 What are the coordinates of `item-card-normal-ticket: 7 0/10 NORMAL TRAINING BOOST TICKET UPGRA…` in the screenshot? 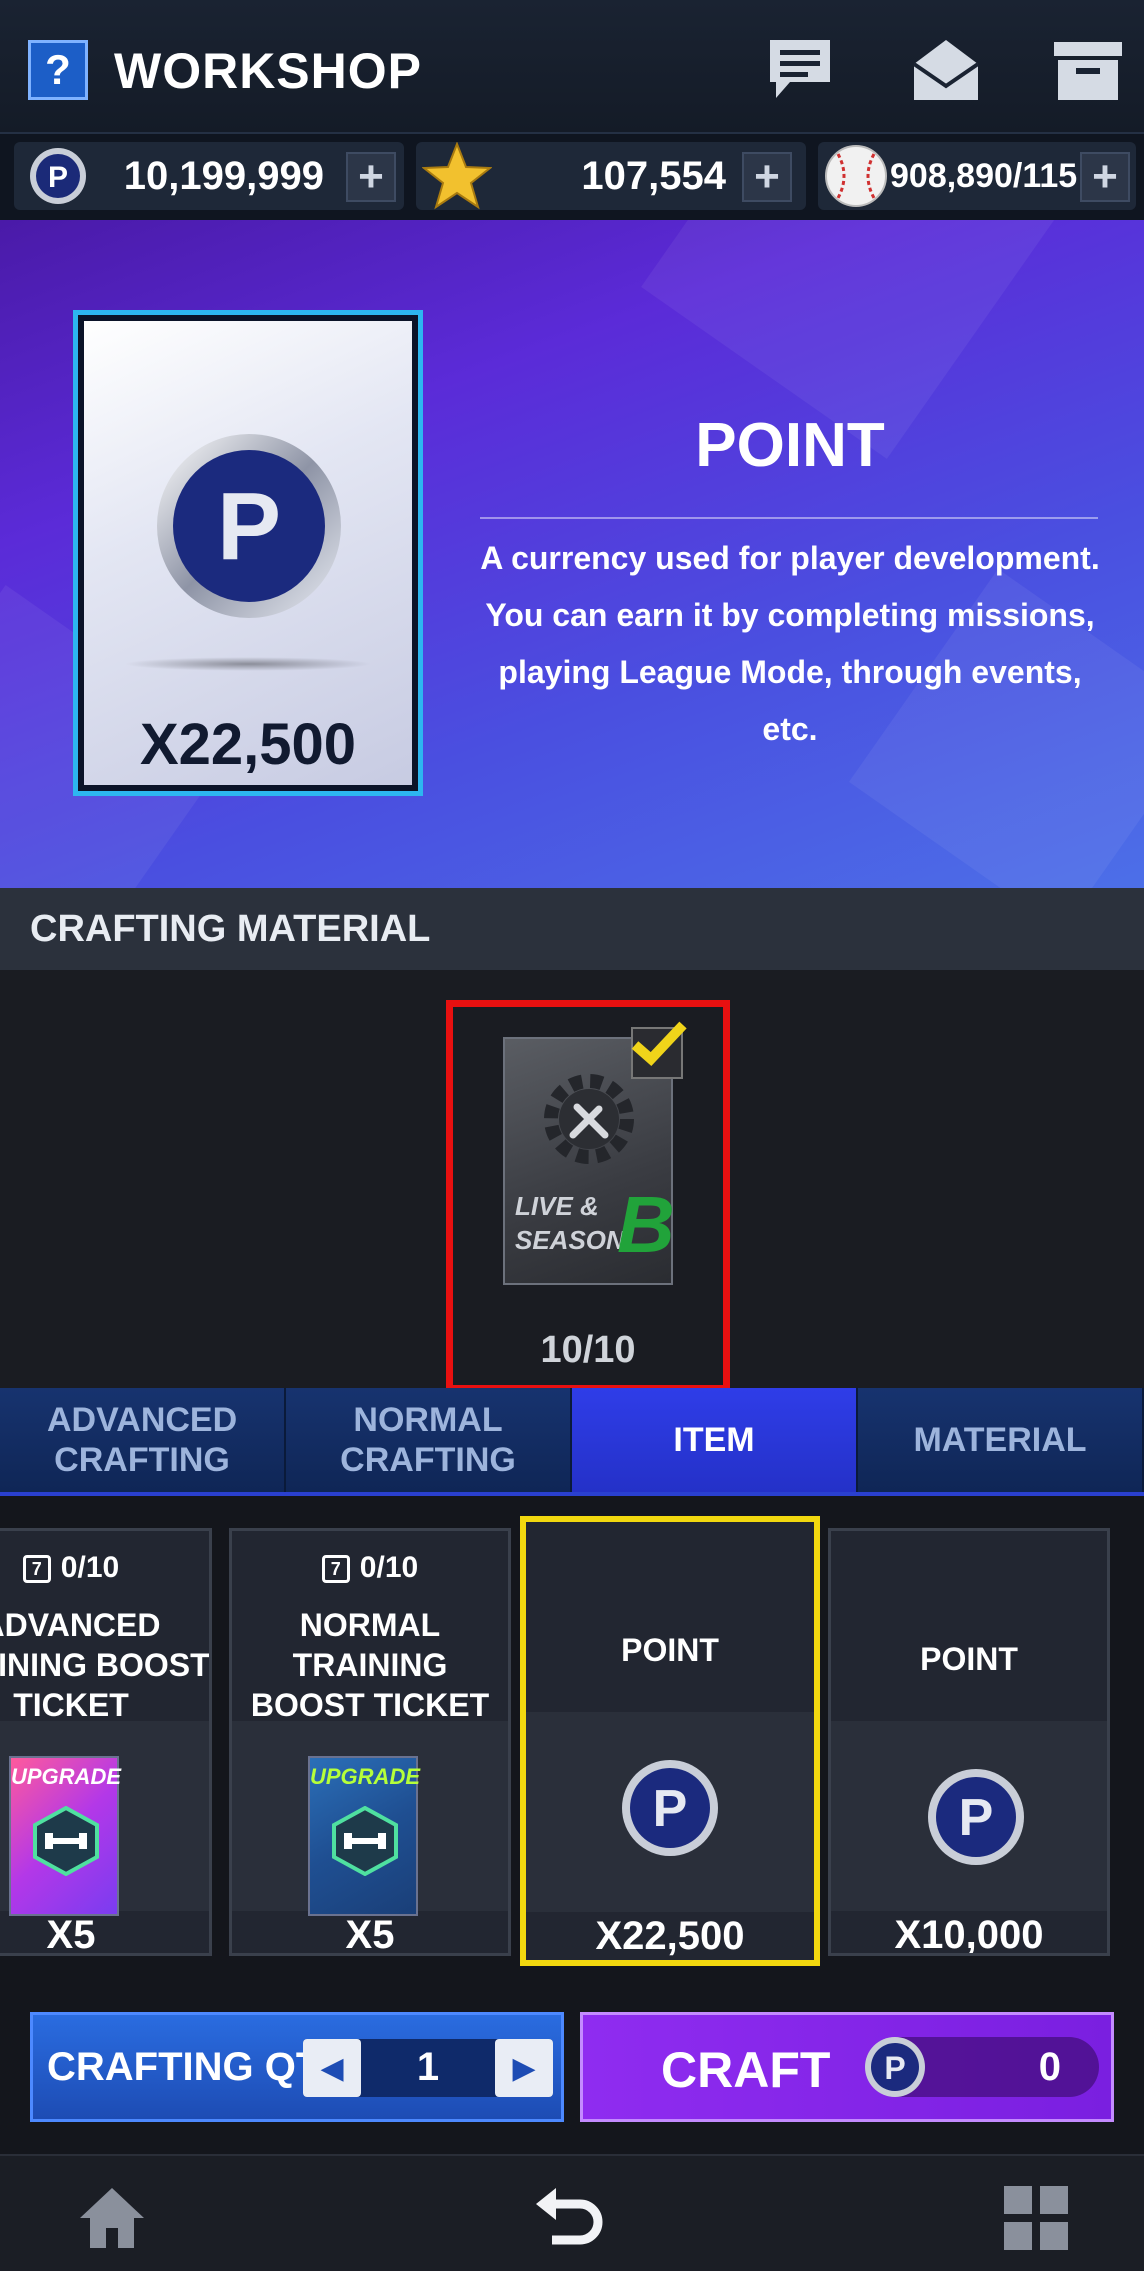 It's located at (370, 1742).